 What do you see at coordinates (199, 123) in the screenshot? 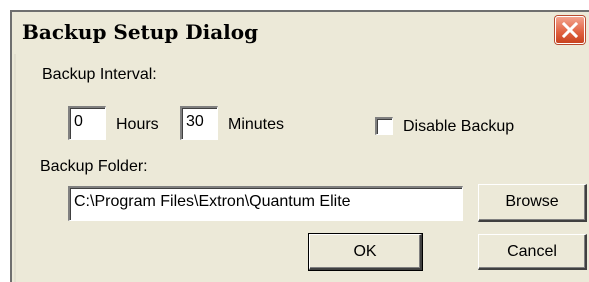
I see `minutes-input: 30` at bounding box center [199, 123].